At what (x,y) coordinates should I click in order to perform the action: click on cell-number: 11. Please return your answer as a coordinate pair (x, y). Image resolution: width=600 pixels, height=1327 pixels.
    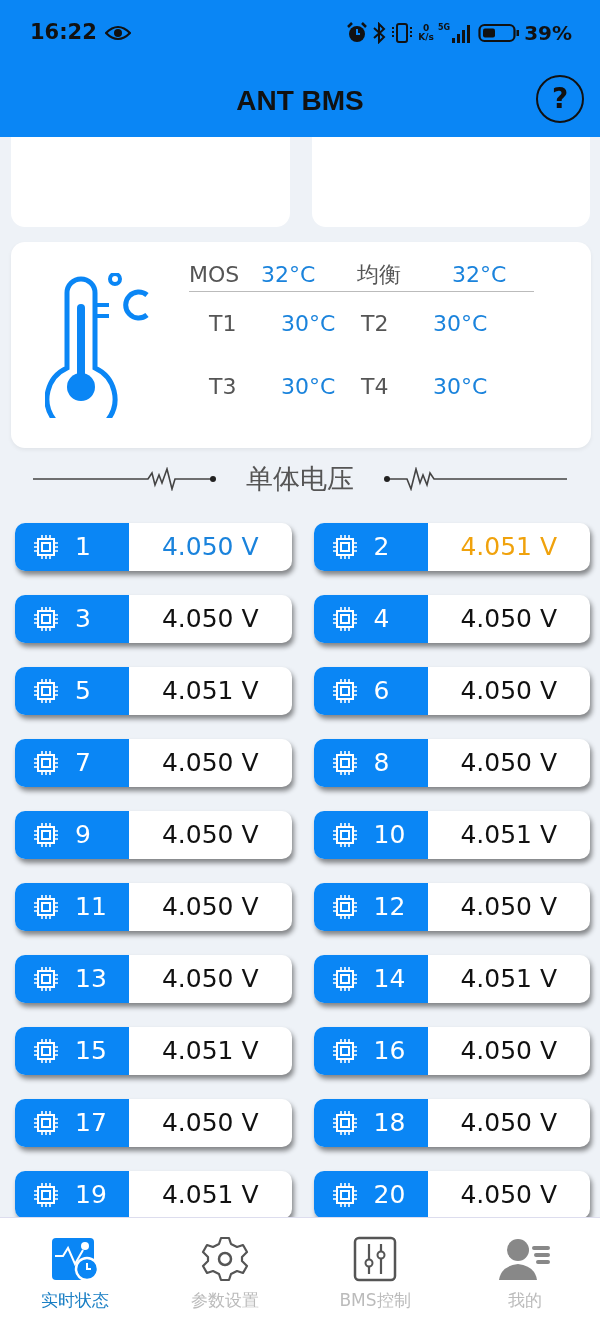
    Looking at the image, I should click on (91, 907).